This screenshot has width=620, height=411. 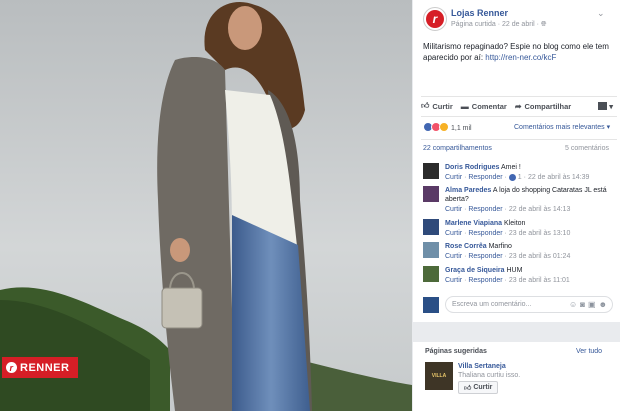 What do you see at coordinates (539, 280) in the screenshot?
I see `comment-date: 23 de abril às 11:01` at bounding box center [539, 280].